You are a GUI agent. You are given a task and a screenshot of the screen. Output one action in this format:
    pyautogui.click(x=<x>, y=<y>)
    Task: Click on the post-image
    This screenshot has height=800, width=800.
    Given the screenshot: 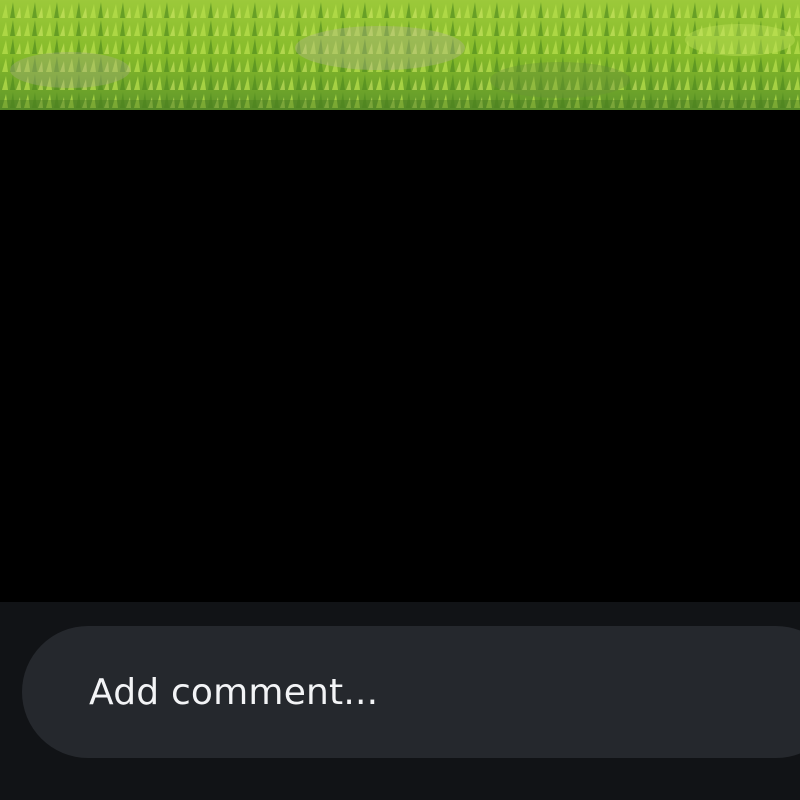 What is the action you would take?
    pyautogui.click(x=400, y=55)
    